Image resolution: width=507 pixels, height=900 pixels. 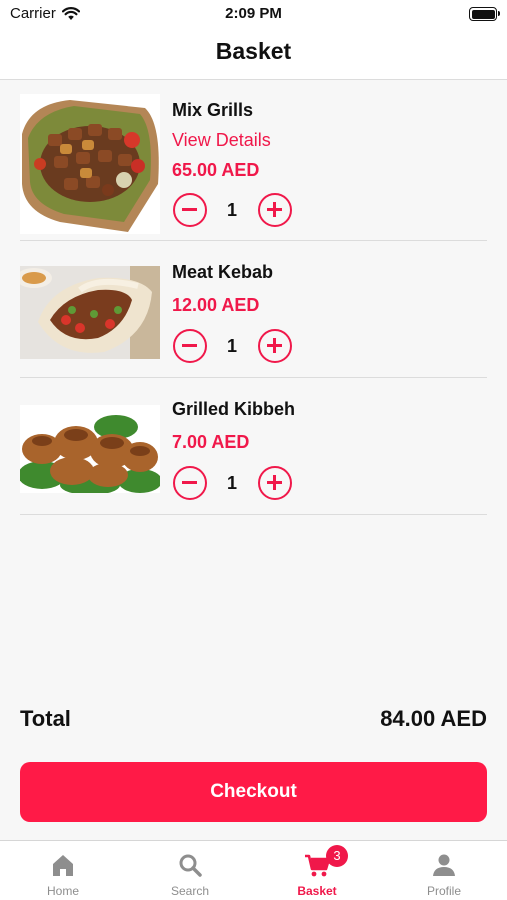 What do you see at coordinates (90, 449) in the screenshot?
I see `item-image-grilled-kibbeh` at bounding box center [90, 449].